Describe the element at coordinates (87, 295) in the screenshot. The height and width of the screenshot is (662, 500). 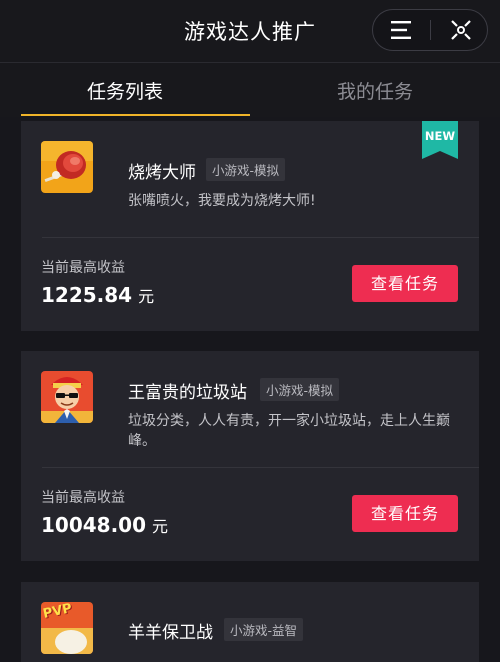
I see `earnings-amount: 1225.84` at that location.